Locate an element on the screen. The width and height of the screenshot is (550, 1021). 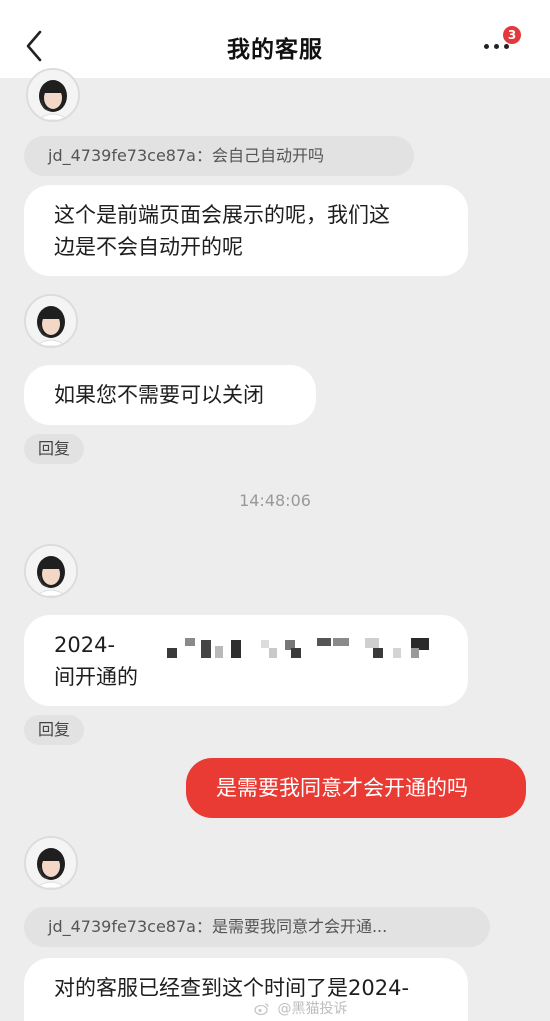
redacted-mosaic is located at coordinates (298, 648).